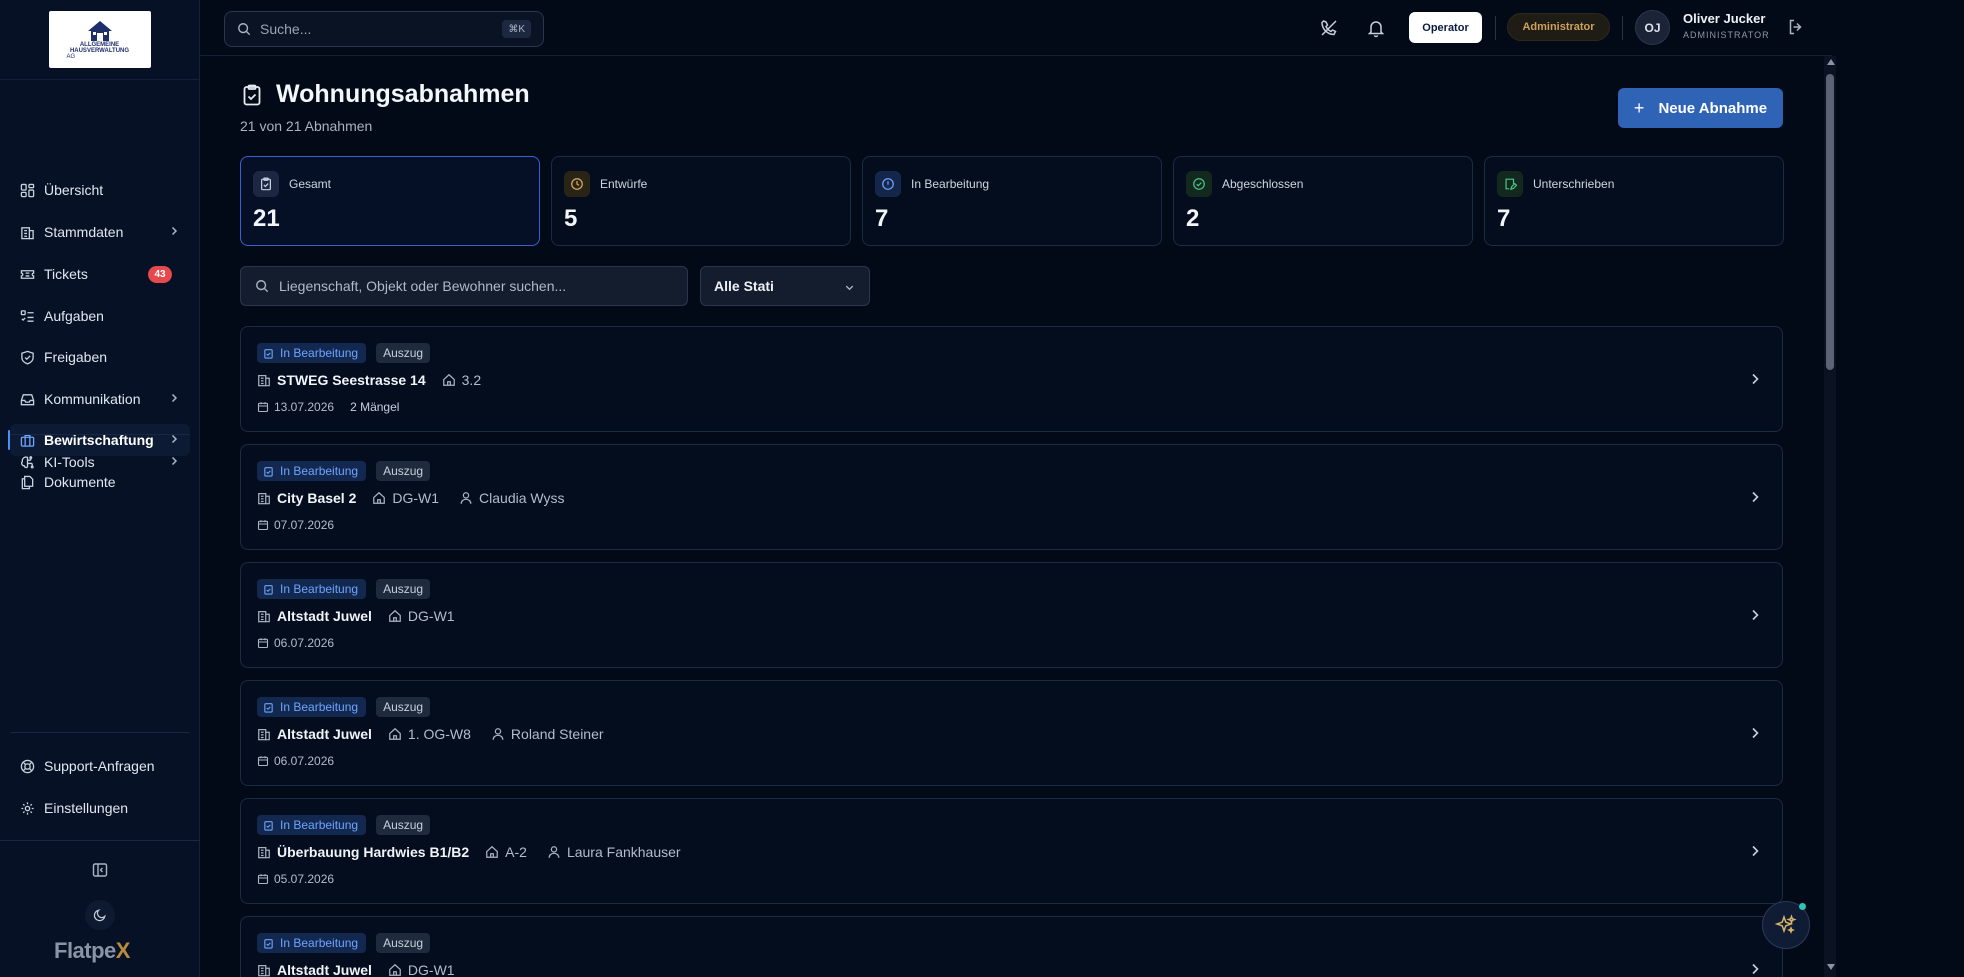  What do you see at coordinates (1639, 107) in the screenshot?
I see `plus-icon: +` at bounding box center [1639, 107].